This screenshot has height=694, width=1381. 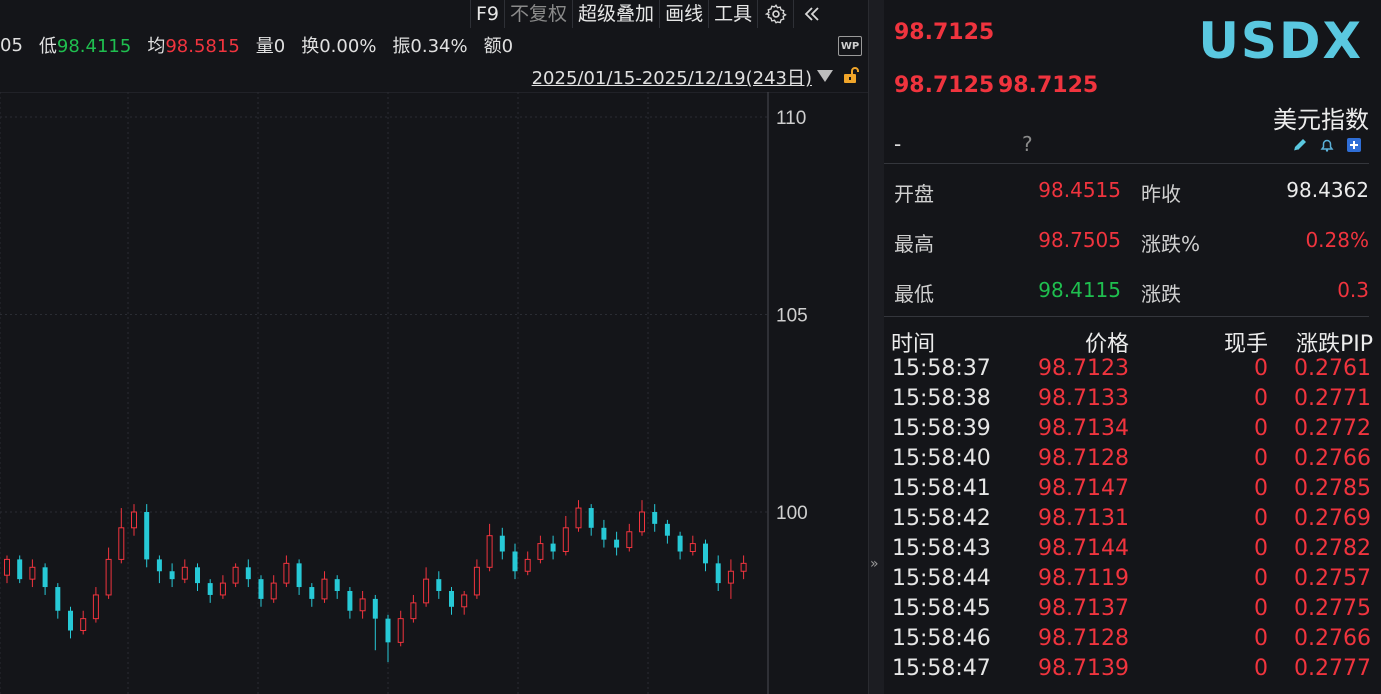 What do you see at coordinates (1332, 368) in the screenshot?
I see `tick-change: 0.2761` at bounding box center [1332, 368].